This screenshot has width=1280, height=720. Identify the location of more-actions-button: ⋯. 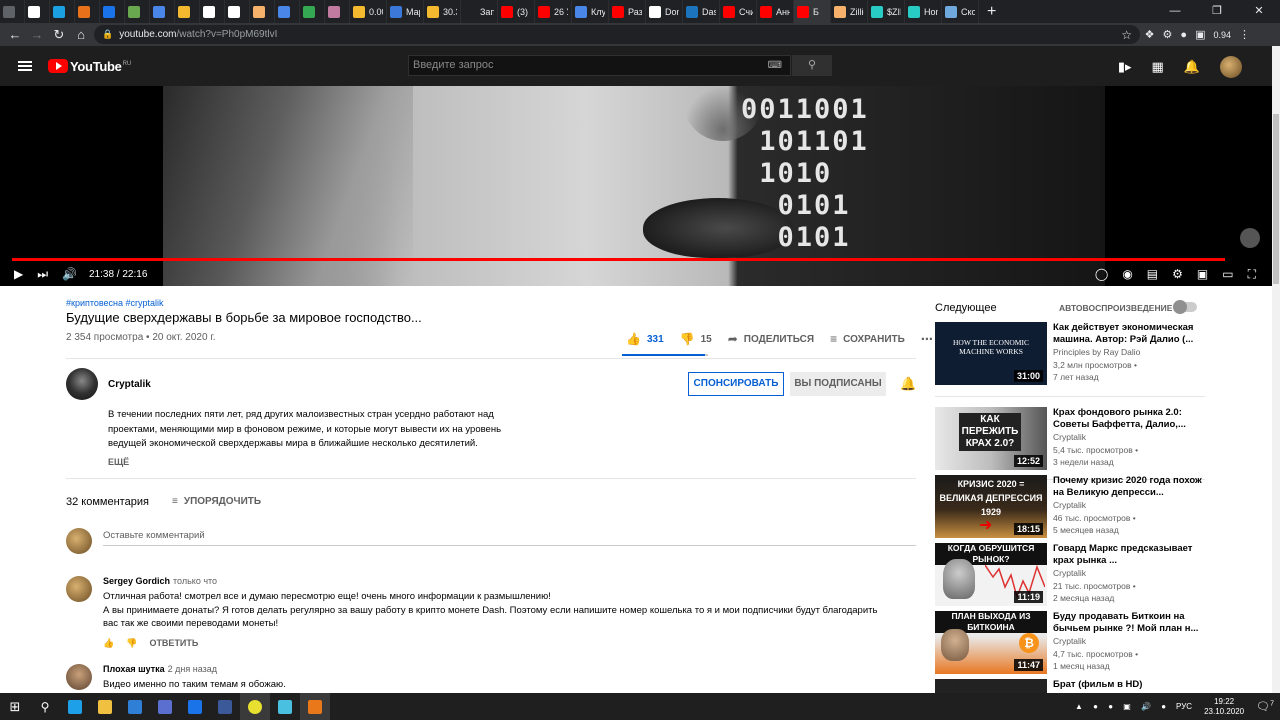
(927, 339).